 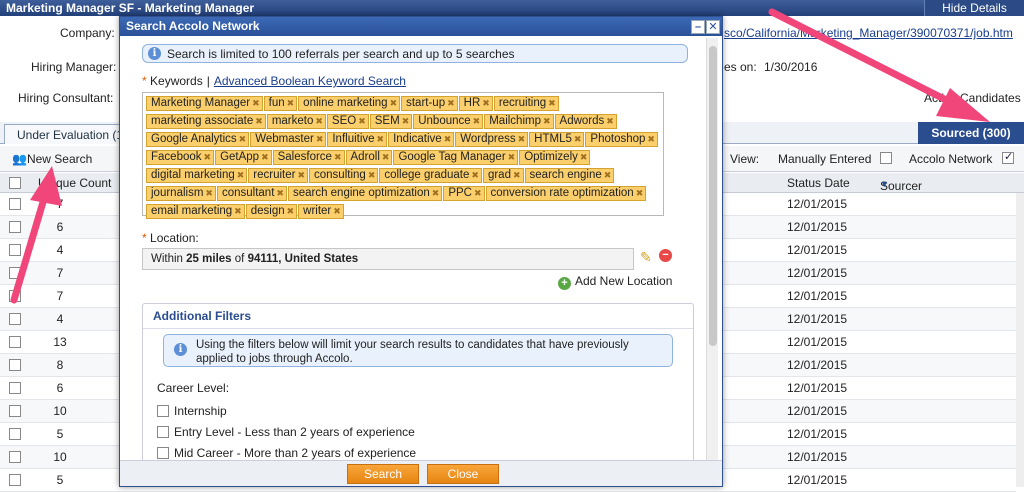 What do you see at coordinates (271, 211) in the screenshot?
I see `keyword-tag: design ✖` at bounding box center [271, 211].